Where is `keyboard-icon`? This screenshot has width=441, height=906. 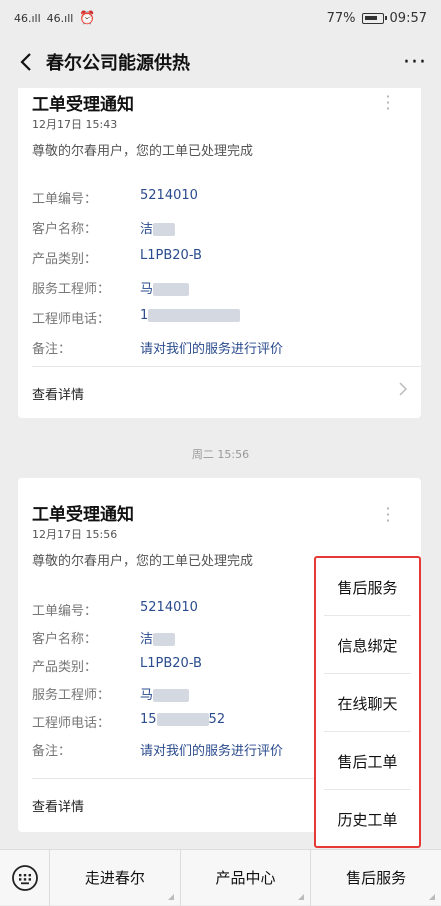 keyboard-icon is located at coordinates (24, 877).